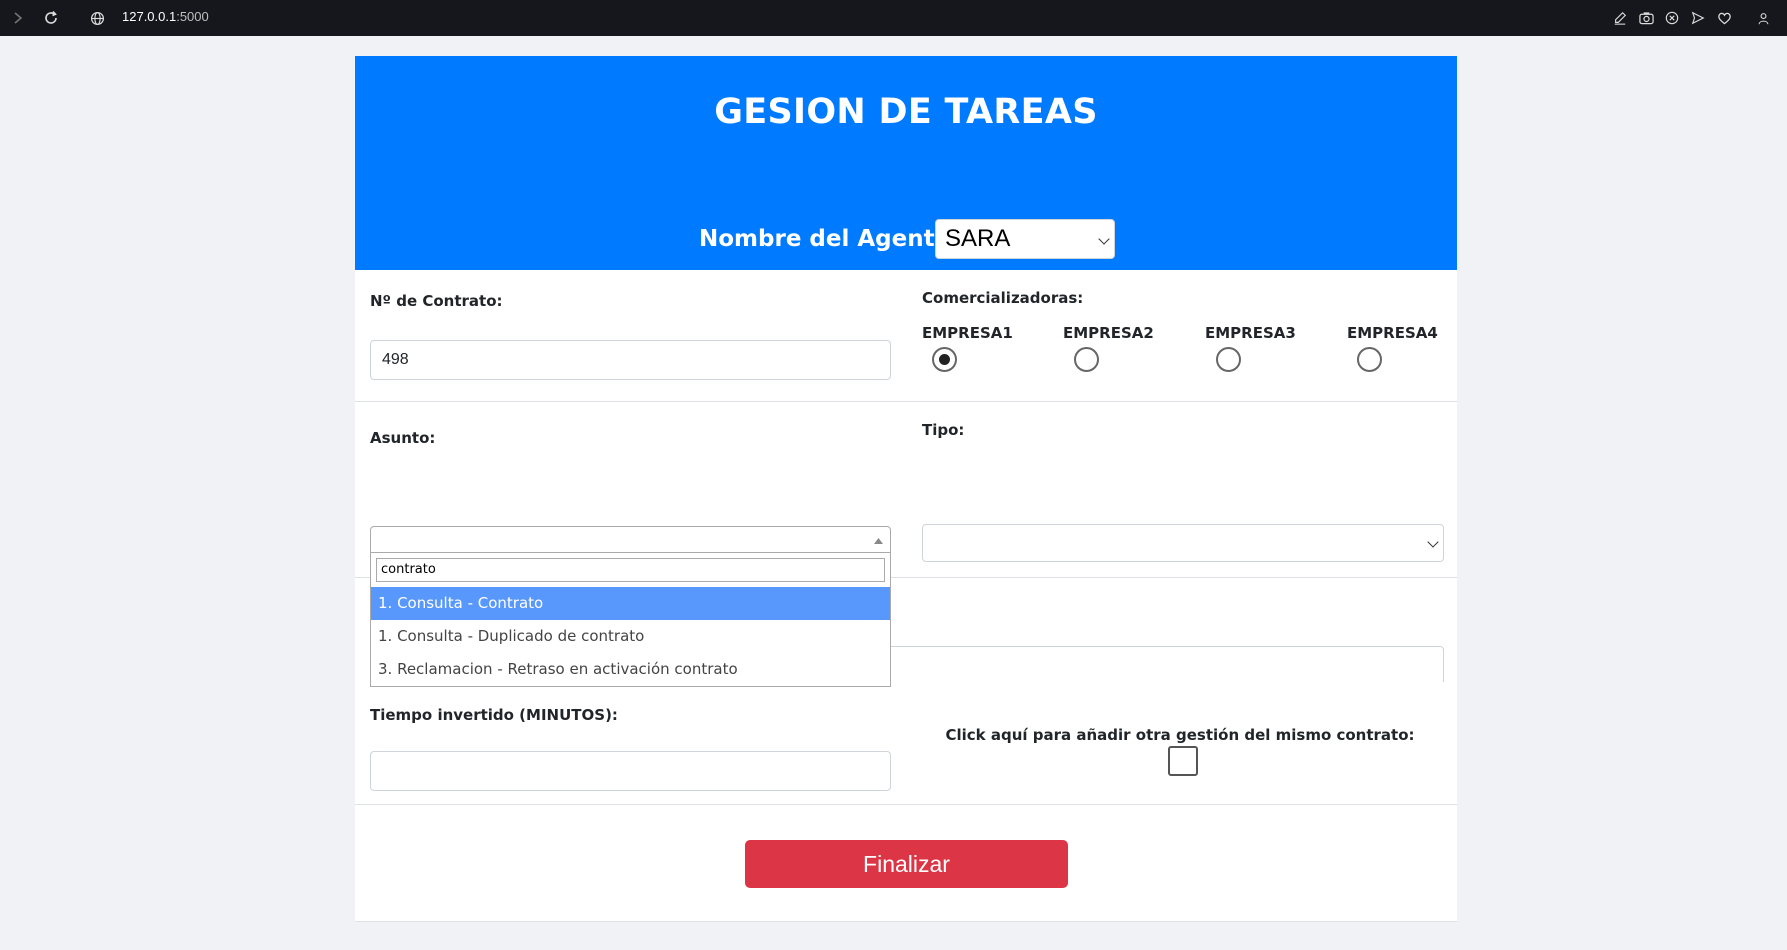 The height and width of the screenshot is (950, 1787). I want to click on empresa1-label: EMPRESA1, so click(967, 333).